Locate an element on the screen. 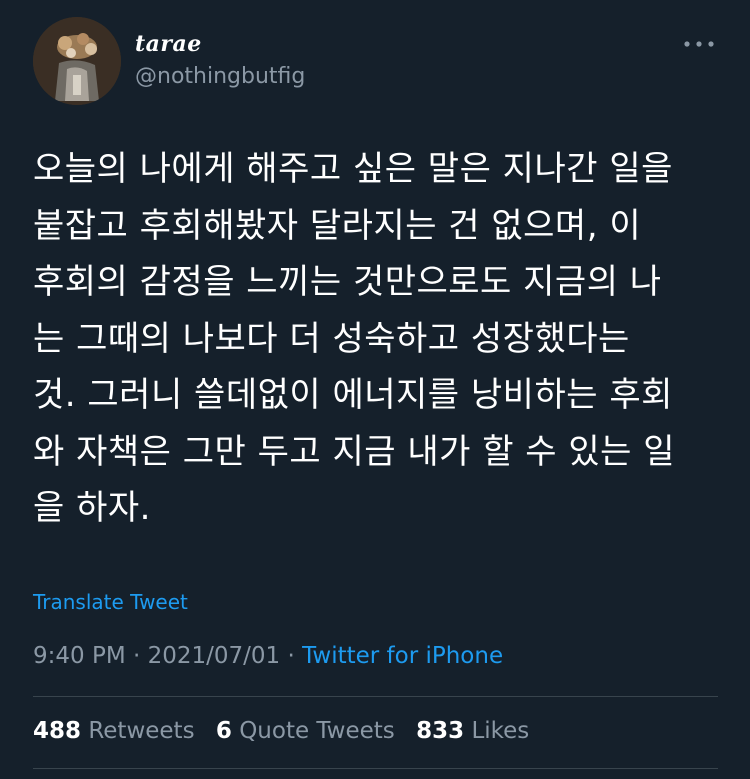 This screenshot has width=750, height=779. avatar-image is located at coordinates (77, 61).